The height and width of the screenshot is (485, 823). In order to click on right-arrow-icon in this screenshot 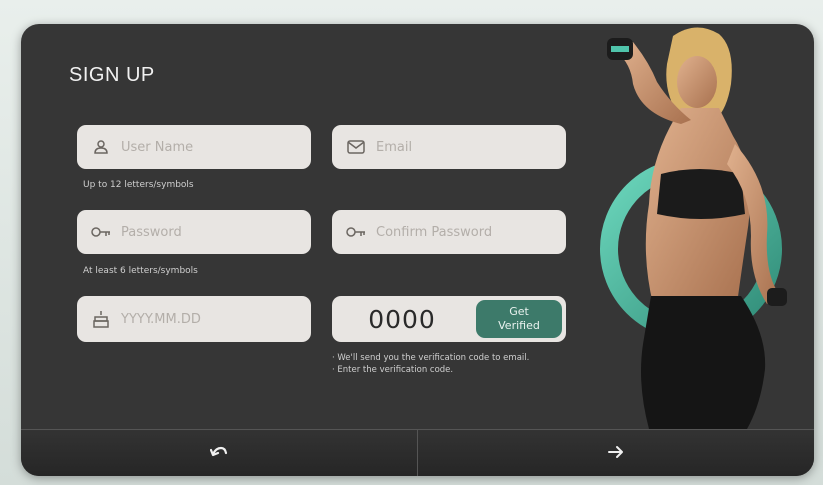, I will do `click(616, 453)`.